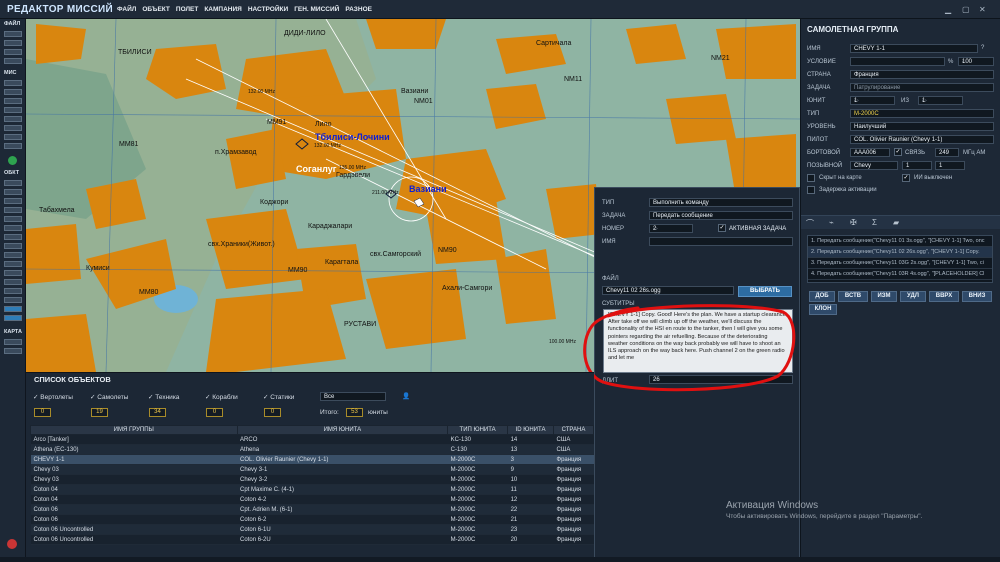  I want to click on add-static-button, so click(13, 219).